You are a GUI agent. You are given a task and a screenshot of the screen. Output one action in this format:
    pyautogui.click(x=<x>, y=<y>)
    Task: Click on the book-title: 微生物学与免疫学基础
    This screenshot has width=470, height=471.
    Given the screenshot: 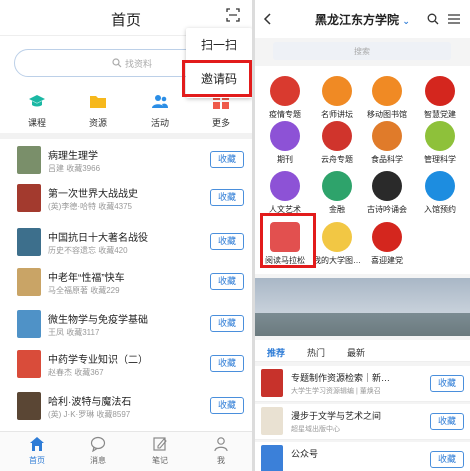 What is the action you would take?
    pyautogui.click(x=98, y=320)
    